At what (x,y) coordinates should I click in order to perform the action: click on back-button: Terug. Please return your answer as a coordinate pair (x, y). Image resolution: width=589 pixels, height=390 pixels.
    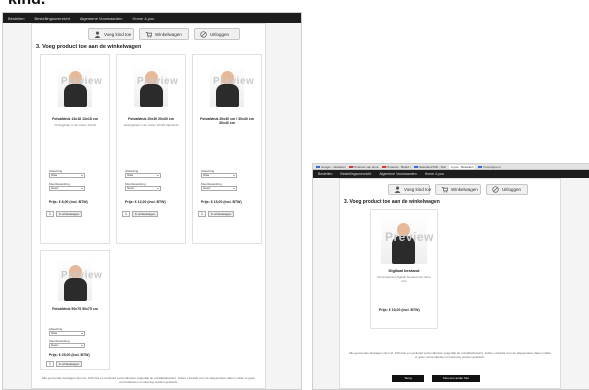
    Looking at the image, I should click on (408, 378).